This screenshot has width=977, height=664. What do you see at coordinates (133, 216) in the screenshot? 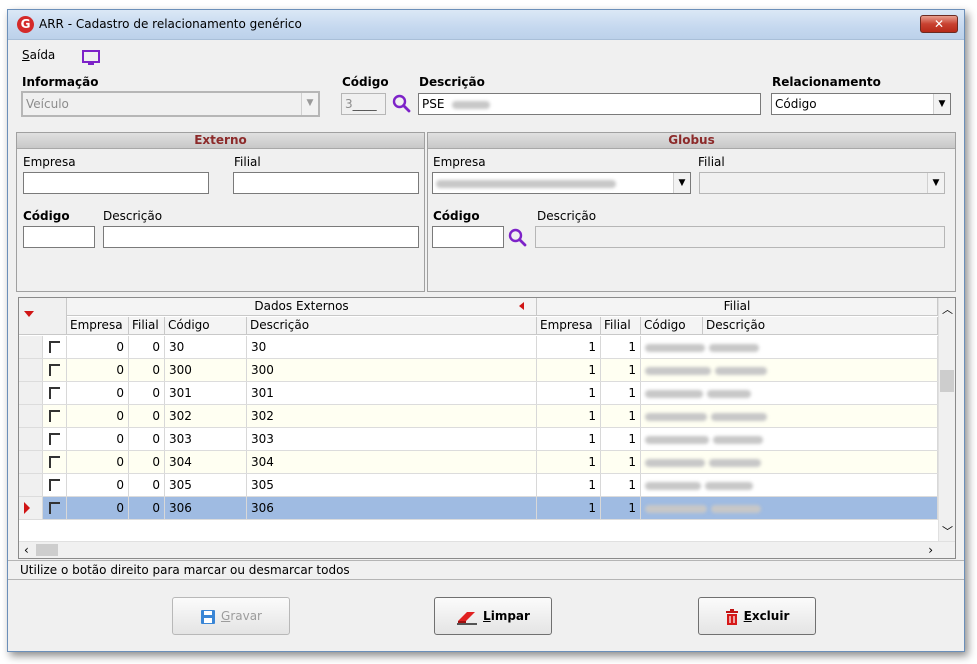
I see `externo-descricao-label: Descrição` at bounding box center [133, 216].